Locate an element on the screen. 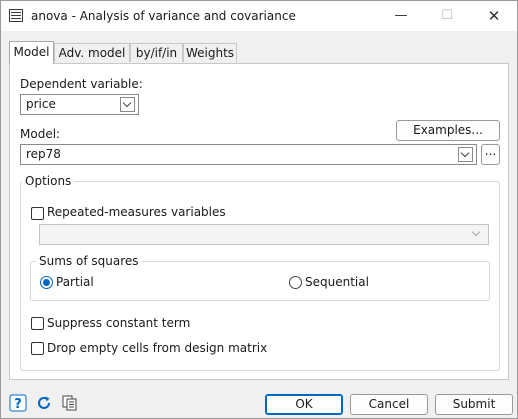  repeated-measures-combo is located at coordinates (264, 234).